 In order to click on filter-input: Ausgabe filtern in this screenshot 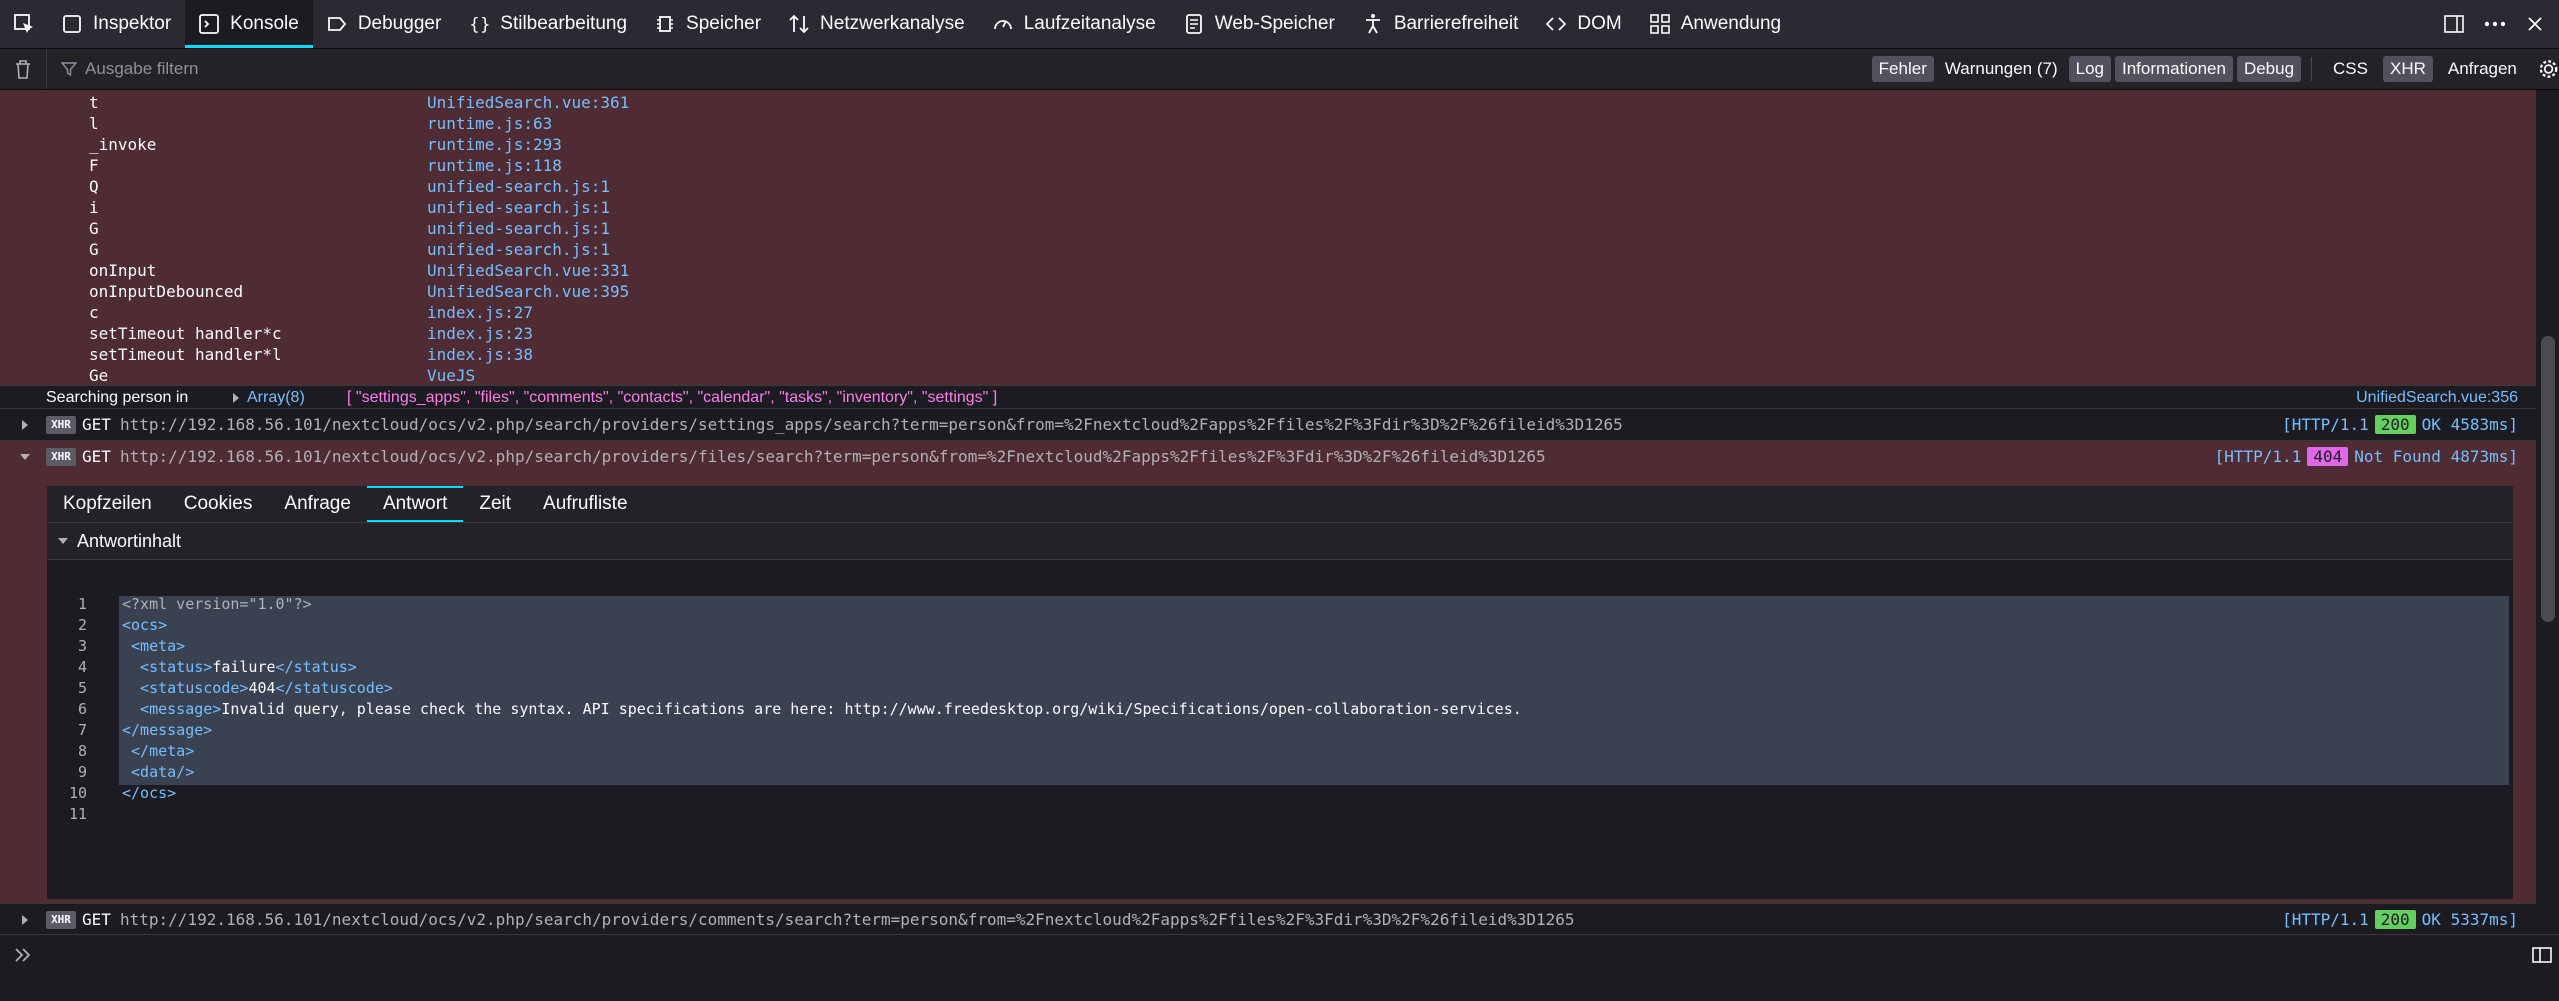, I will do `click(917, 69)`.